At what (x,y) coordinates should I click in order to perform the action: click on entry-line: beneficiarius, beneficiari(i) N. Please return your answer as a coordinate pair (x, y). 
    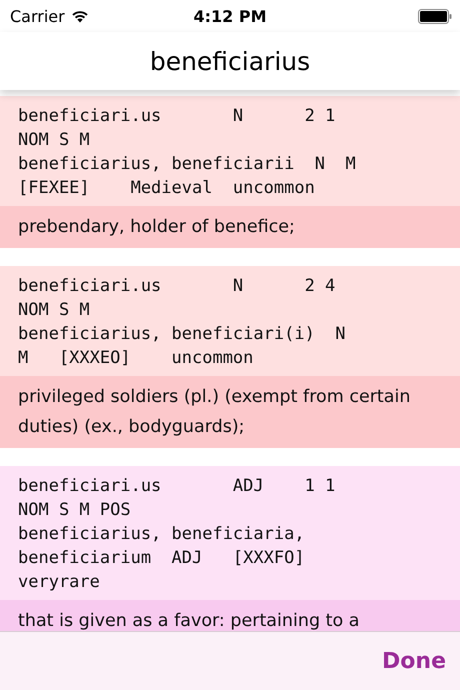
    Looking at the image, I should click on (182, 334).